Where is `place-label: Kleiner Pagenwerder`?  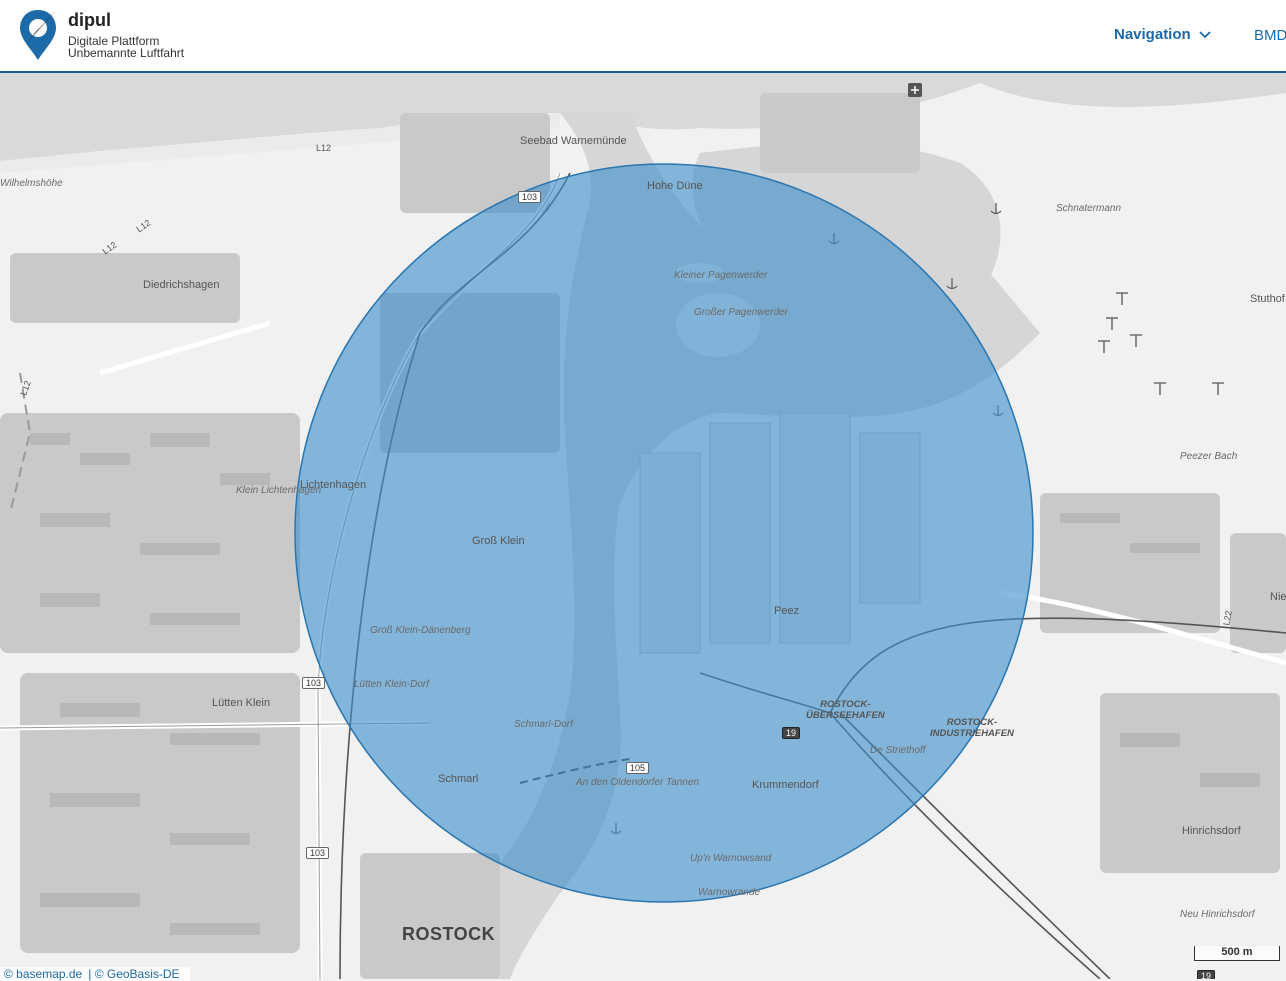
place-label: Kleiner Pagenwerder is located at coordinates (721, 275).